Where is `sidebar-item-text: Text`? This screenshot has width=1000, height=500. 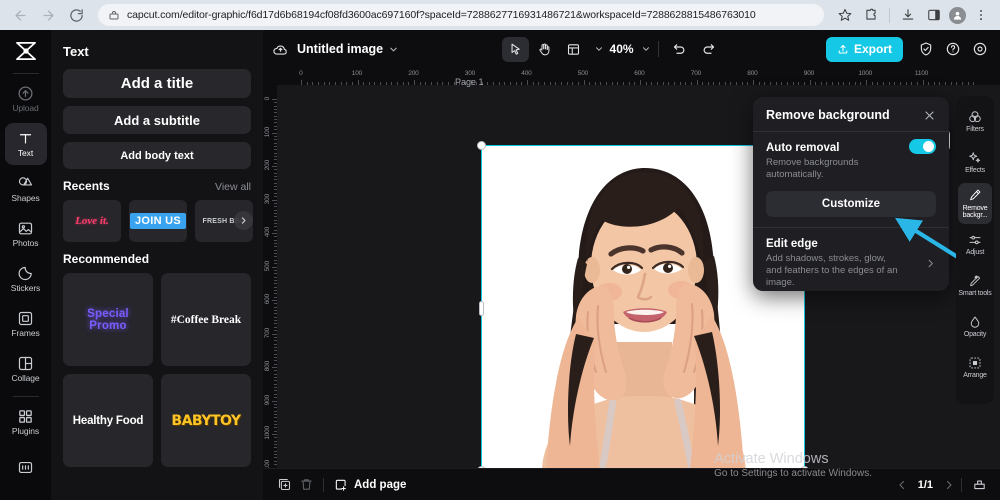 sidebar-item-text: Text is located at coordinates (25, 144).